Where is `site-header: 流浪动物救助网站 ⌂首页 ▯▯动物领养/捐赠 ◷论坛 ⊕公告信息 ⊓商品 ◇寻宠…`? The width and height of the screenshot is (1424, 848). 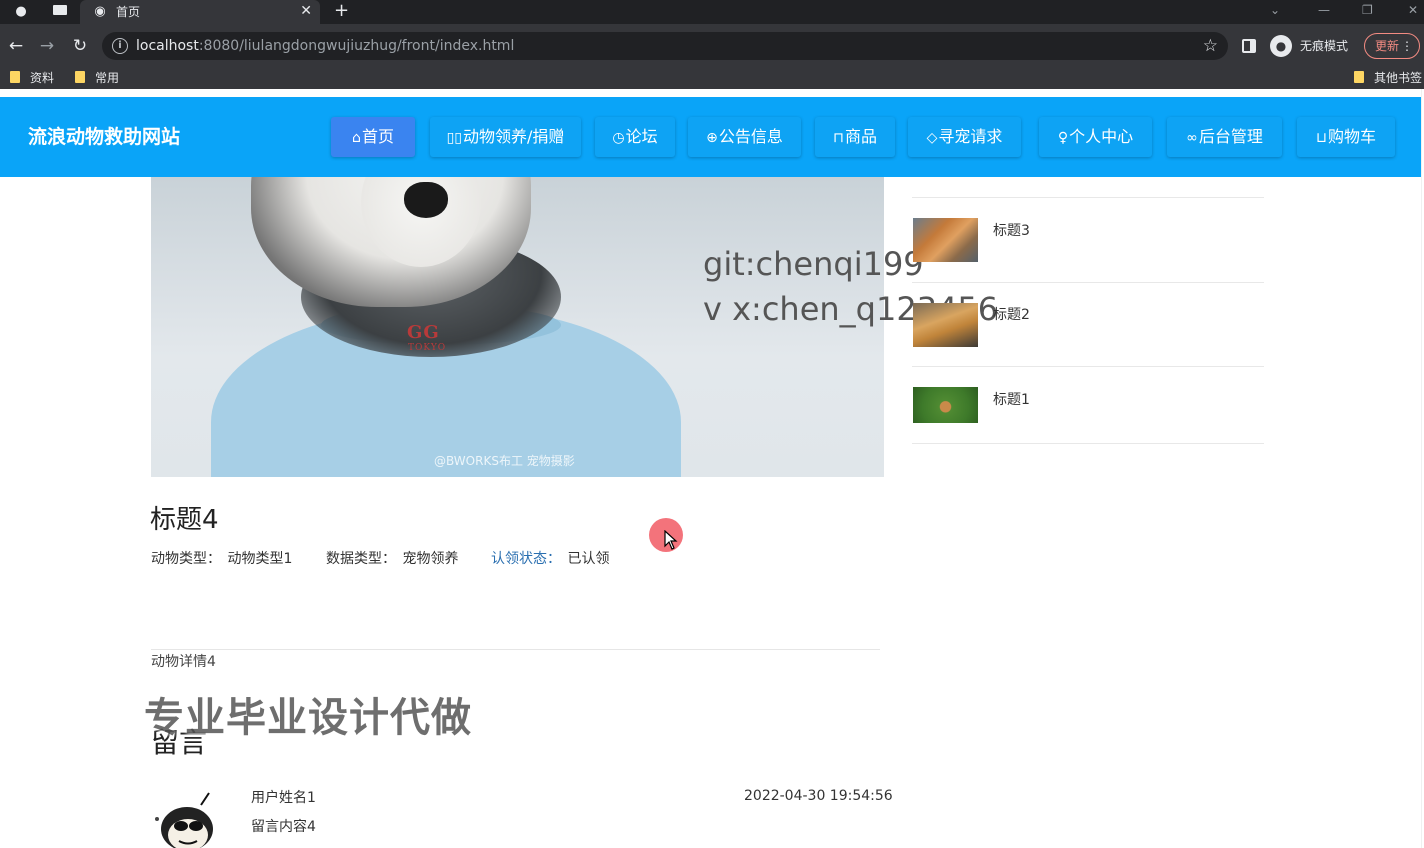 site-header: 流浪动物救助网站 ⌂首页 ▯▯动物领养/捐赠 ◷论坛 ⊕公告信息 ⊓商品 ◇寻宠… is located at coordinates (710, 137).